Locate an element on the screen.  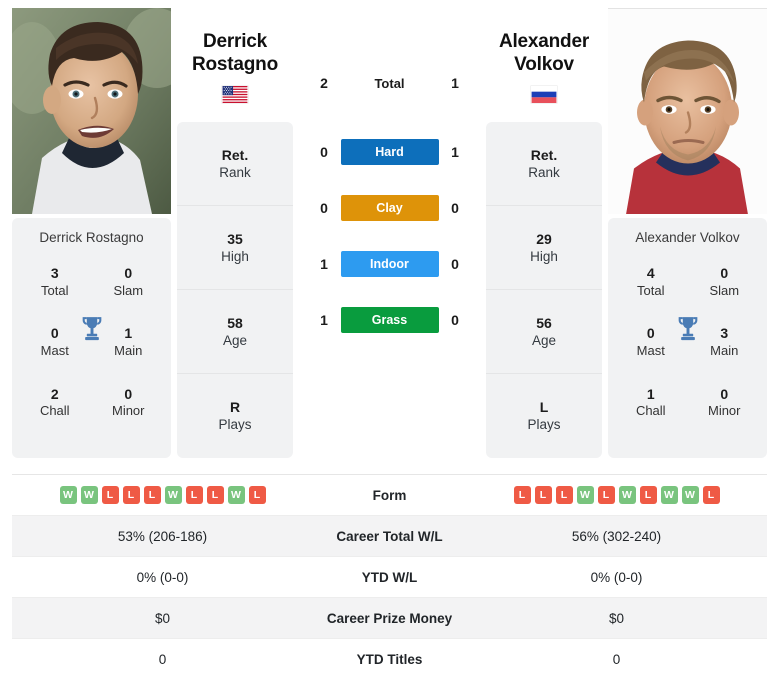
surface-grass-right-score: 0 is located at coordinates (455, 320).